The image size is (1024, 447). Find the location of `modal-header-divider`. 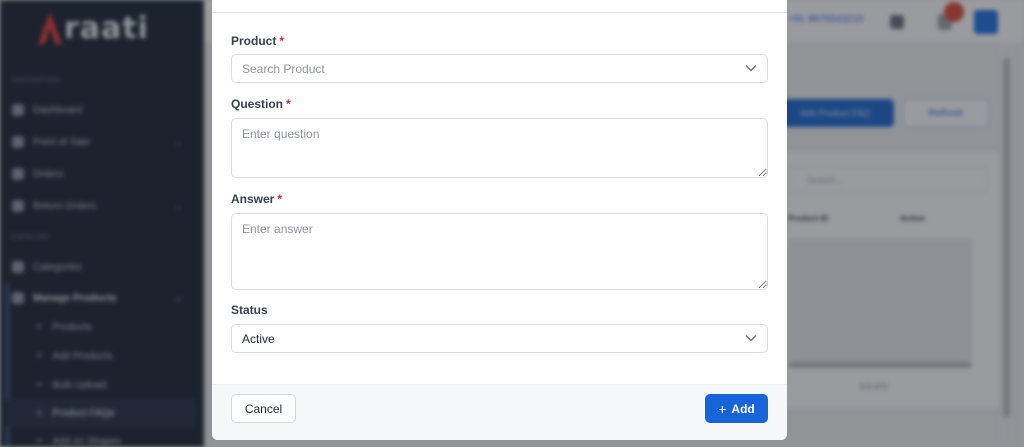

modal-header-divider is located at coordinates (499, 12).